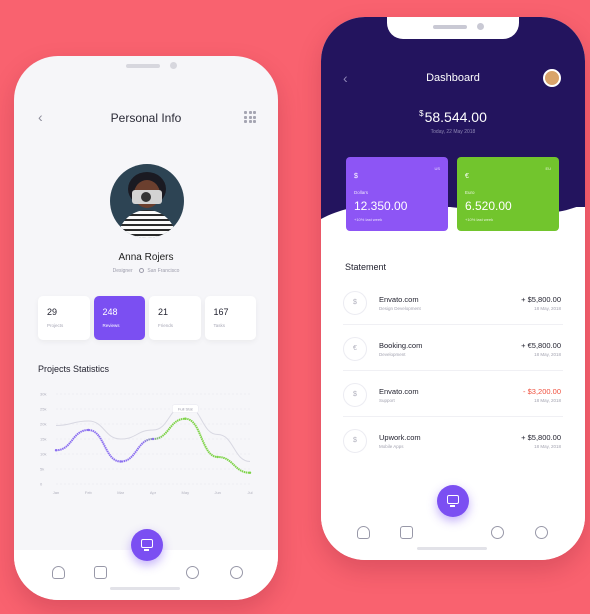 The width and height of the screenshot is (590, 614). Describe the element at coordinates (74, 369) in the screenshot. I see `section-title: Projects Statistics` at that location.